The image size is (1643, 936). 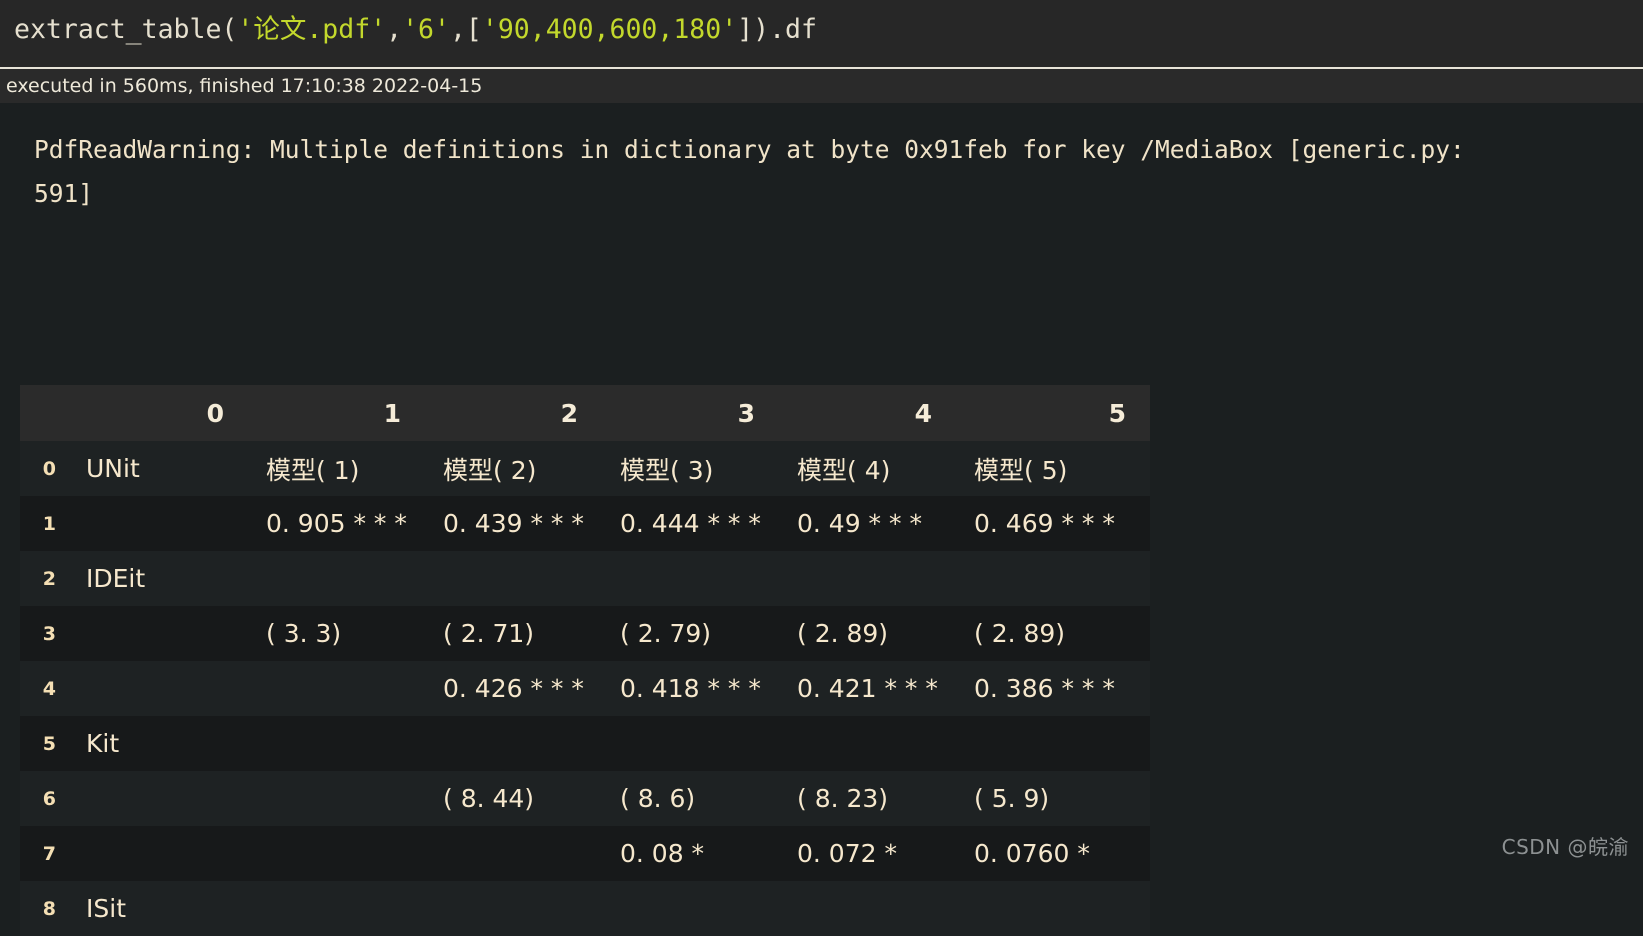 I want to click on cell-r2-c3, so click(x=690, y=578).